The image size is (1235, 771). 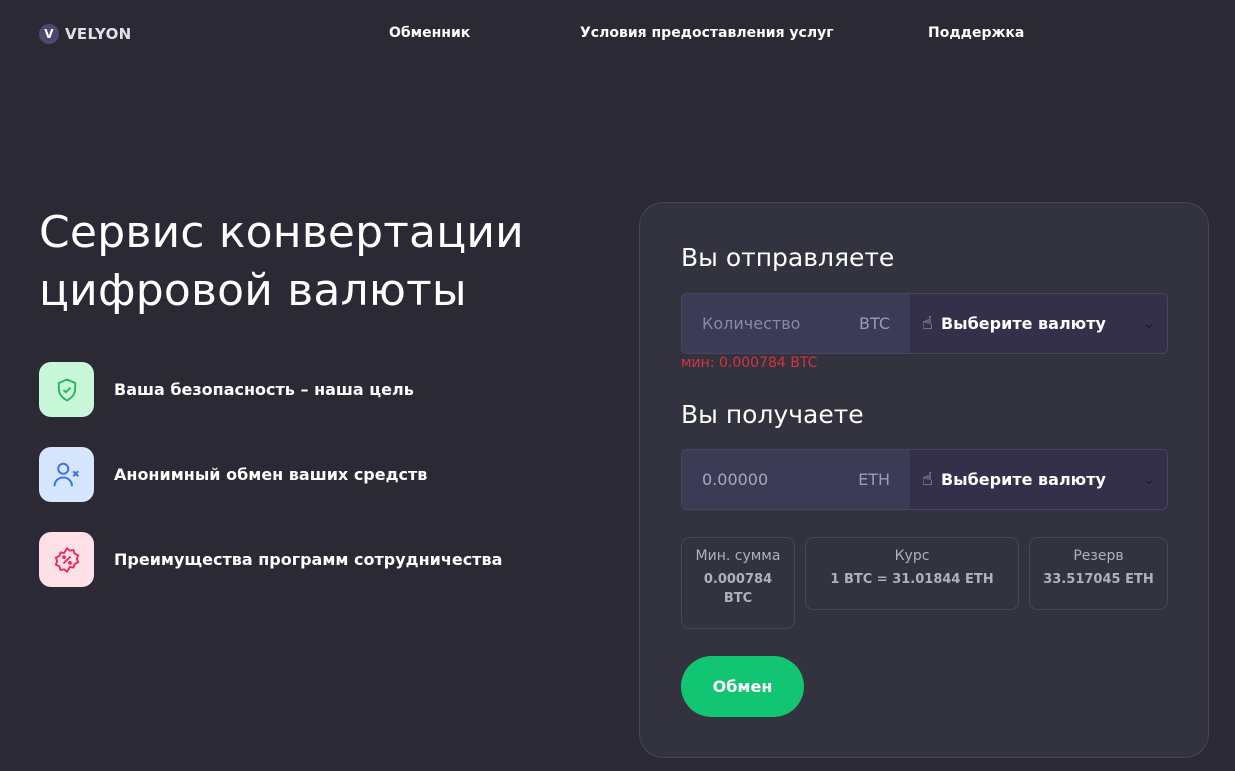 I want to click on rate-box: Курс 1 BTC = 31.01844 ETH, so click(x=912, y=573).